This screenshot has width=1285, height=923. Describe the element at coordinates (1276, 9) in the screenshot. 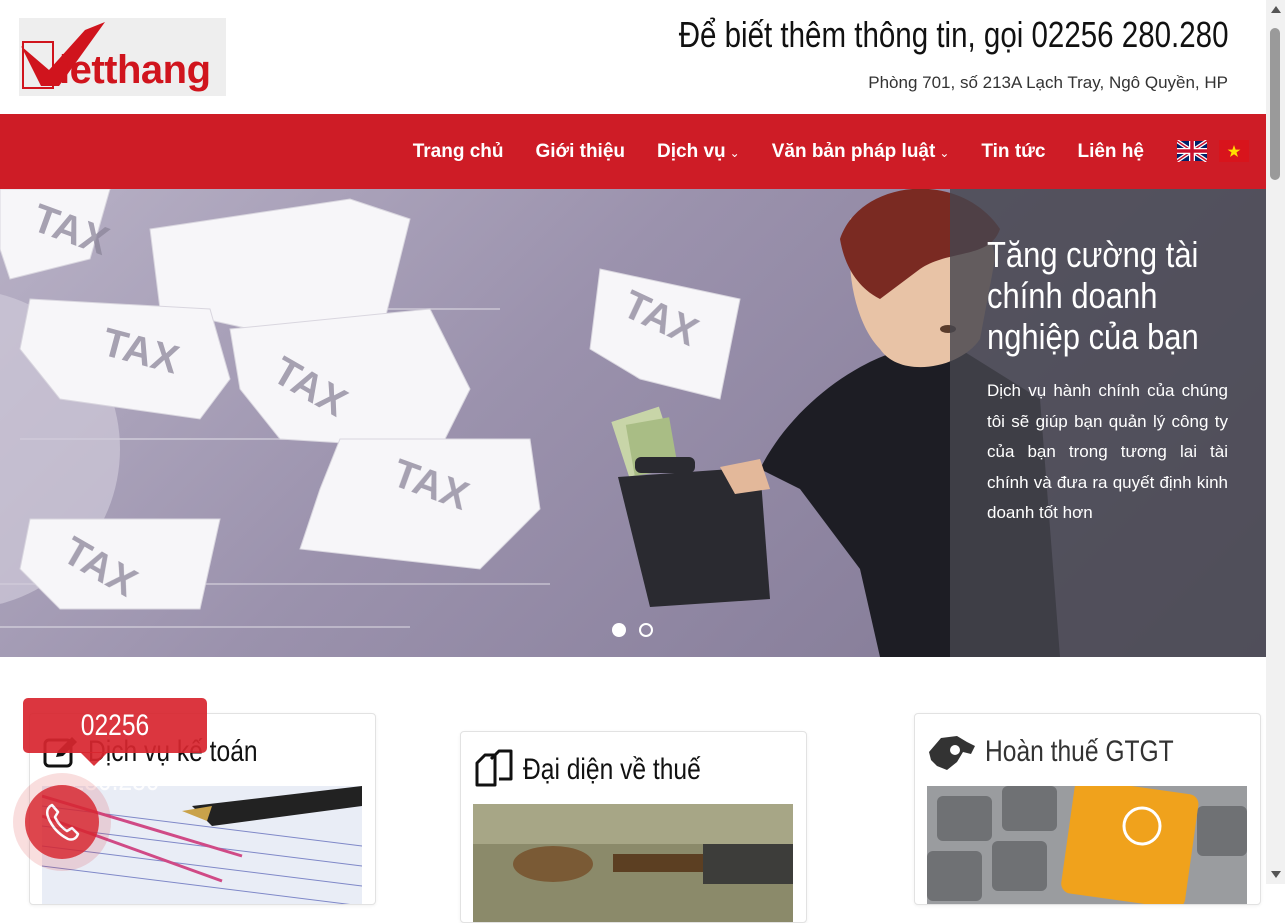

I see `scroll-up-icon` at that location.